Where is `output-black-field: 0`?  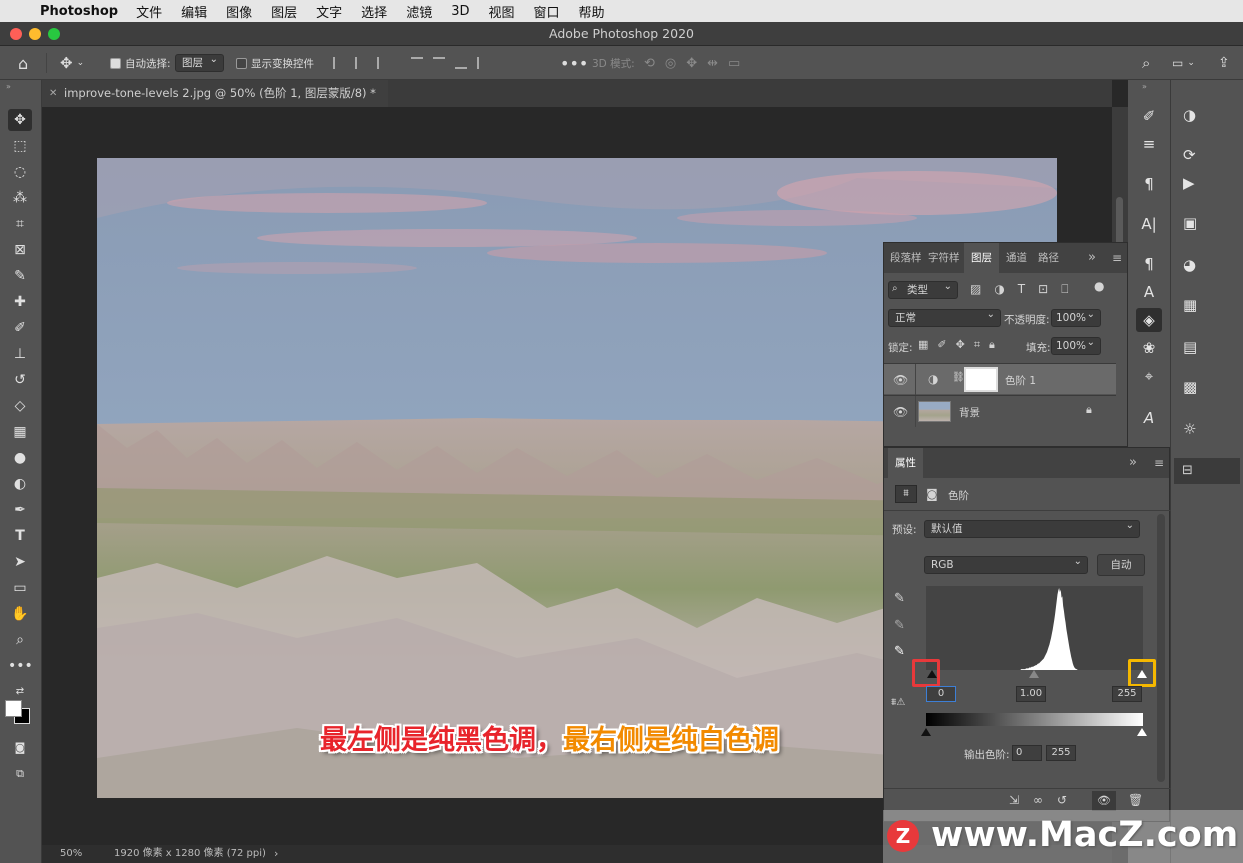 output-black-field: 0 is located at coordinates (1027, 753).